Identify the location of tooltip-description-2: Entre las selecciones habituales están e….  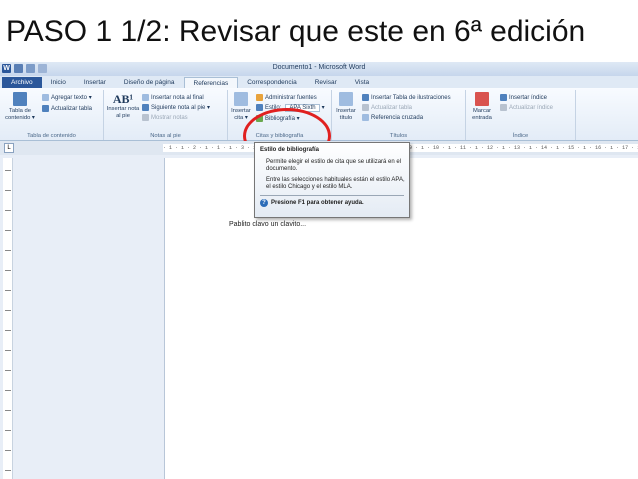
(335, 183).